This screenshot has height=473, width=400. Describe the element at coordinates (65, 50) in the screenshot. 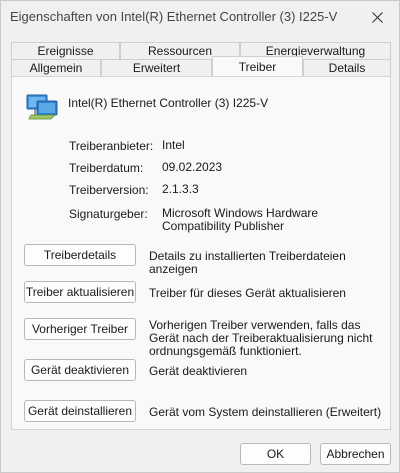

I see `tab-ereignisse: Ereignisse` at that location.